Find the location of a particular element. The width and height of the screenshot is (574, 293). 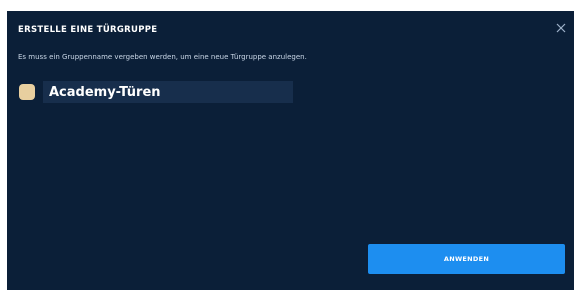

group-name-input is located at coordinates (168, 92).